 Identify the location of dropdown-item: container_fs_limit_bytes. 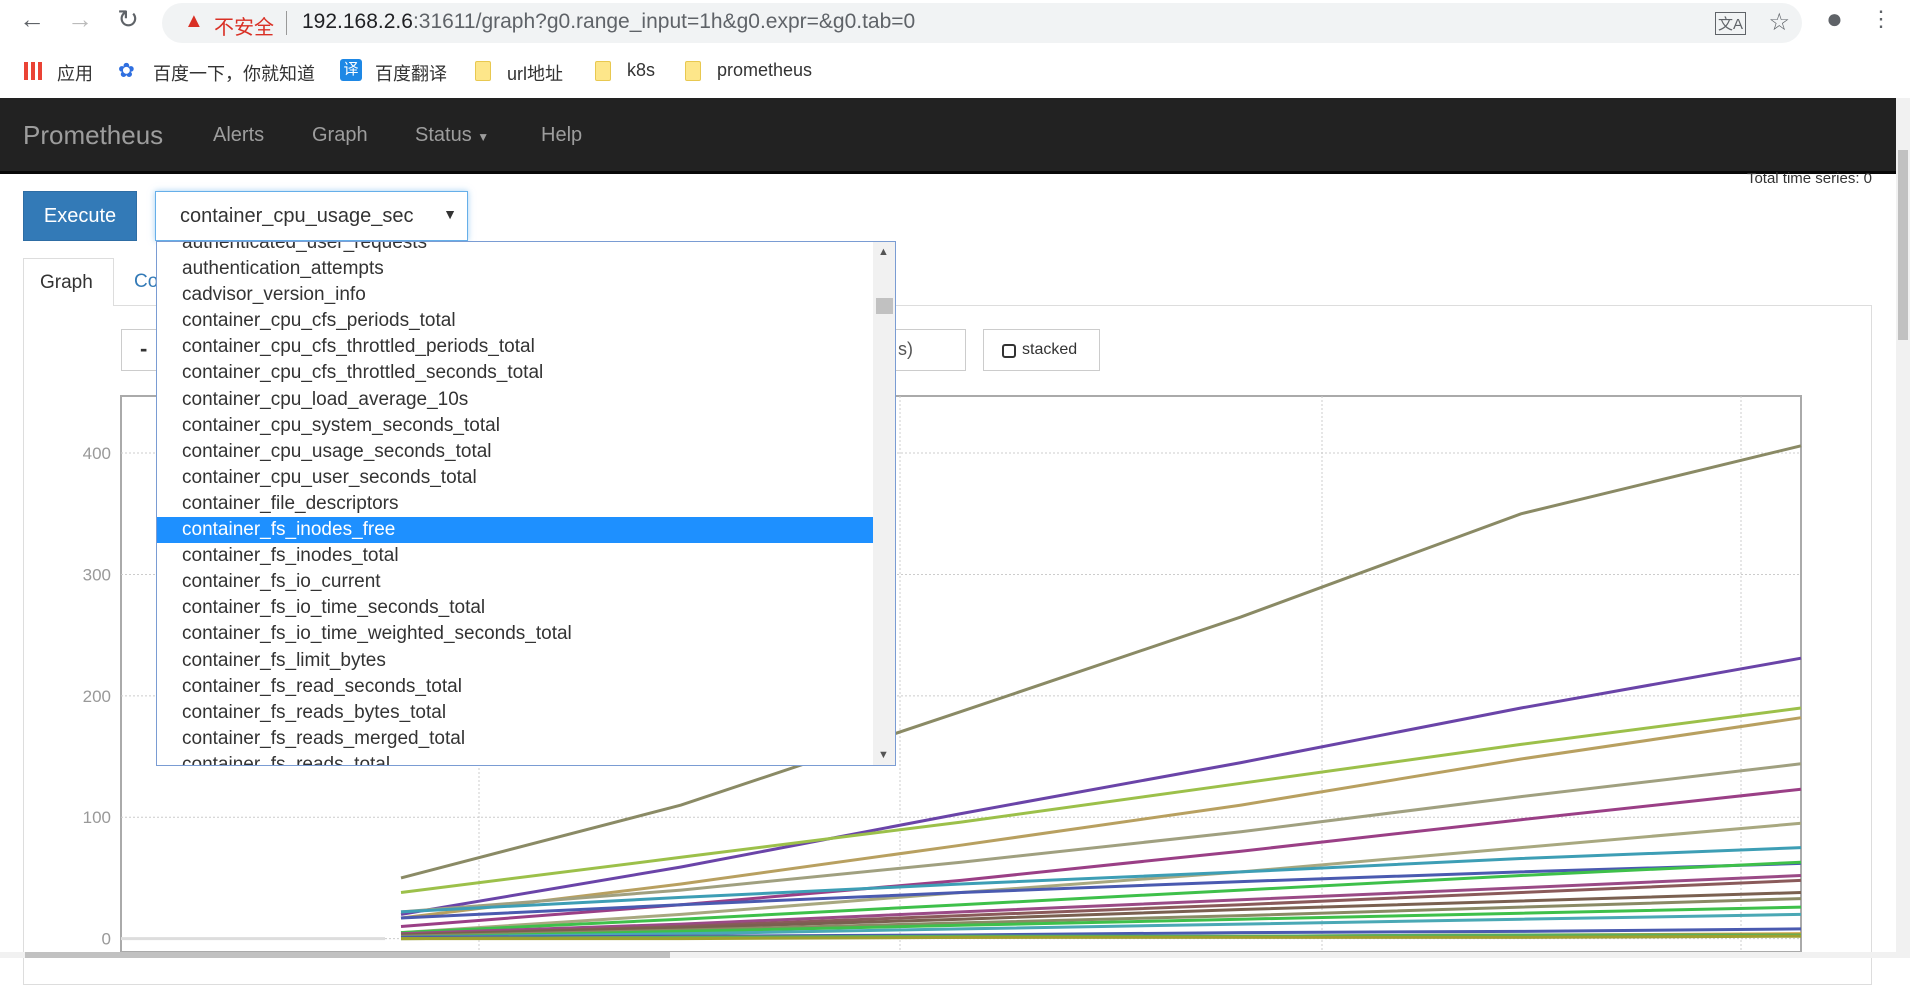
(515, 661).